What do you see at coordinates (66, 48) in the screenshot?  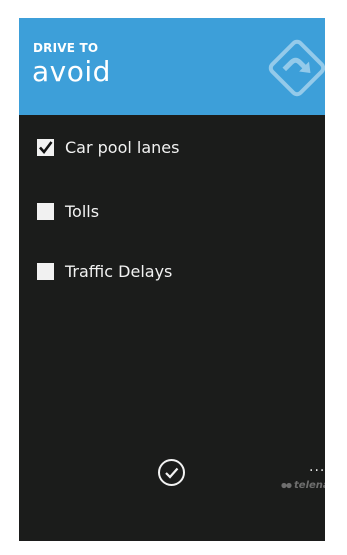 I see `page-subtitle: DRIVE TO` at bounding box center [66, 48].